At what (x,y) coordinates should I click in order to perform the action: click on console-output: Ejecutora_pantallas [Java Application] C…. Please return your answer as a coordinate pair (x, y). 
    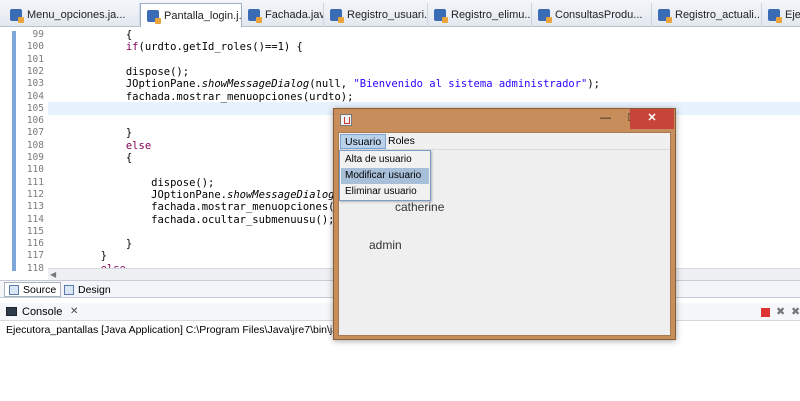
    Looking at the image, I should click on (191, 330).